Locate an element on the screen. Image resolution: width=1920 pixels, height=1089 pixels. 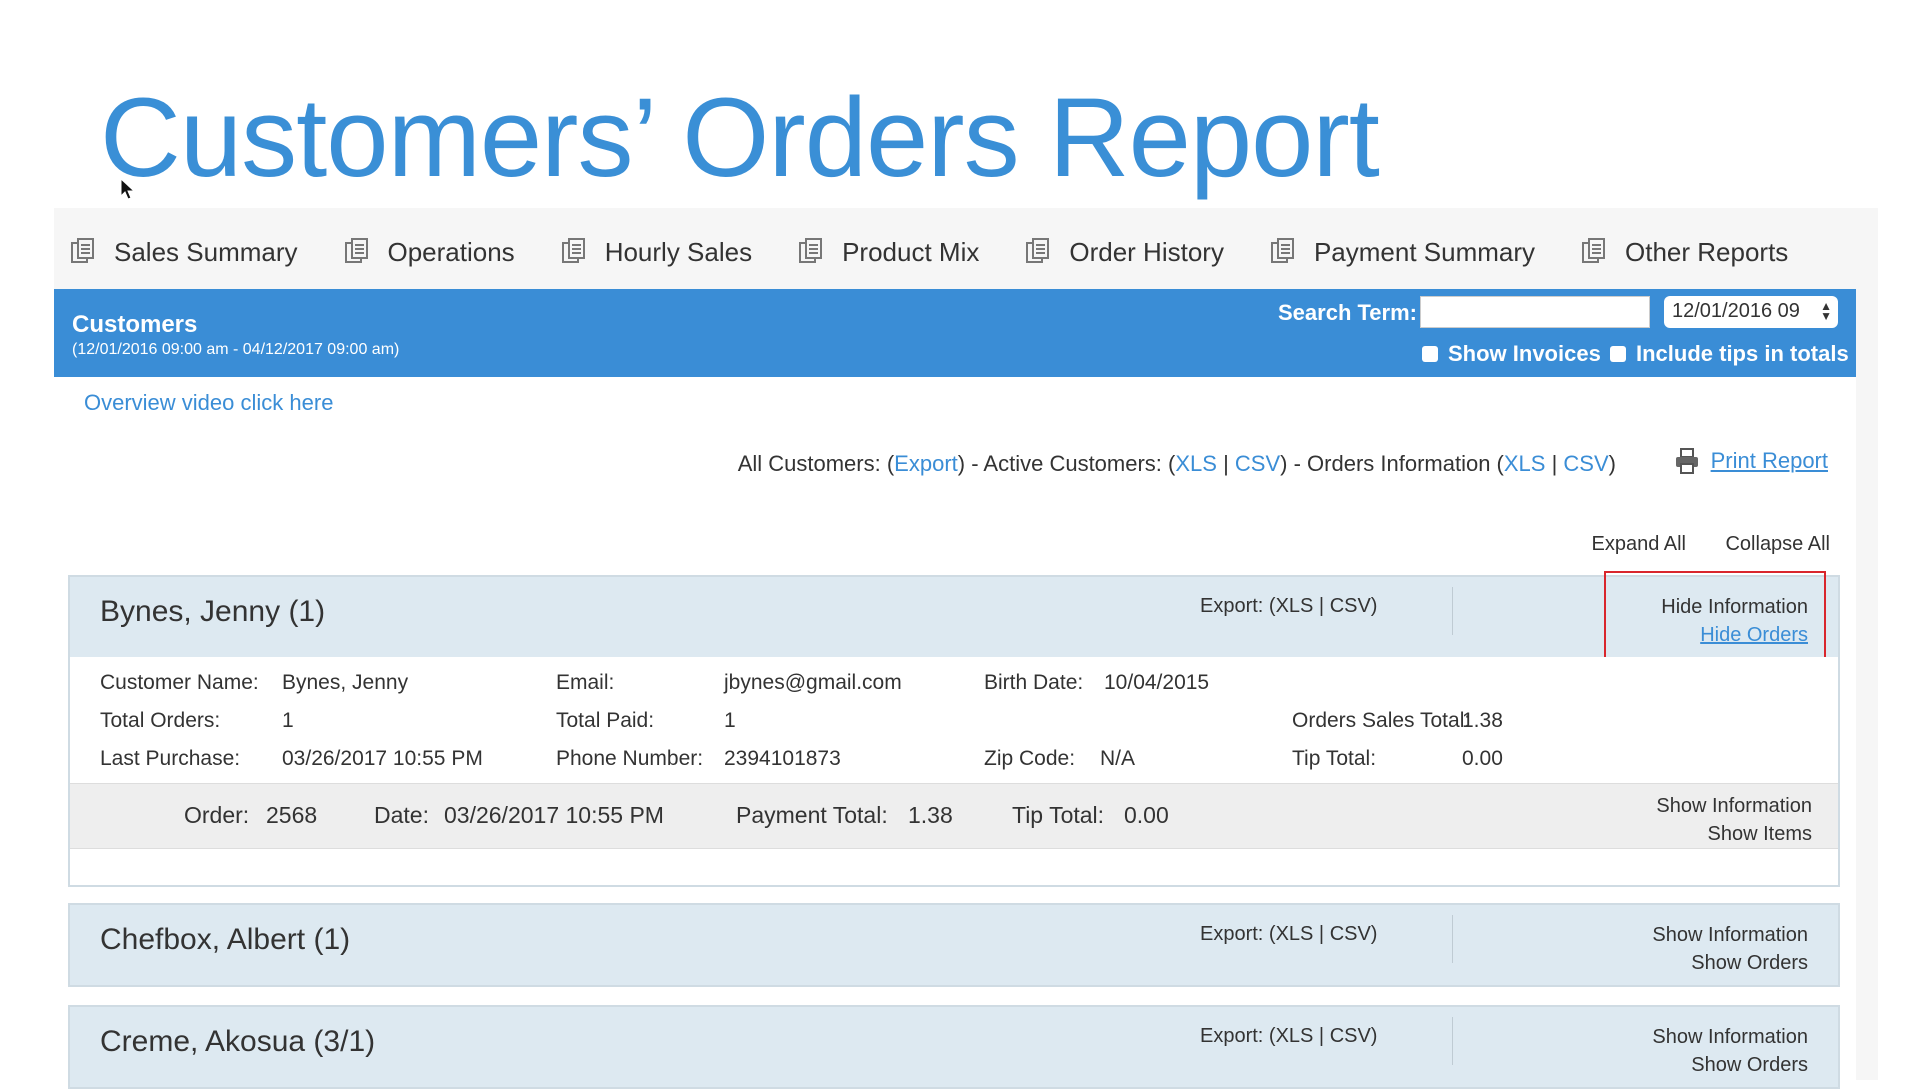
total-orders-value: 1 is located at coordinates (288, 720).